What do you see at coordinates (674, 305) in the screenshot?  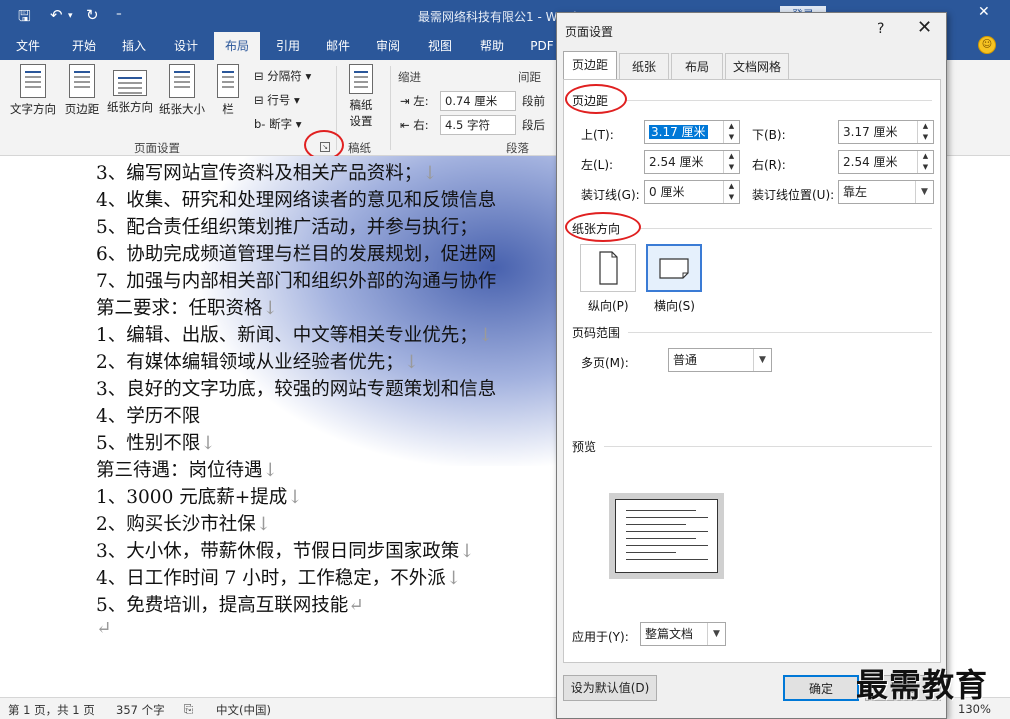 I see `landscape-label: 横向(S)` at bounding box center [674, 305].